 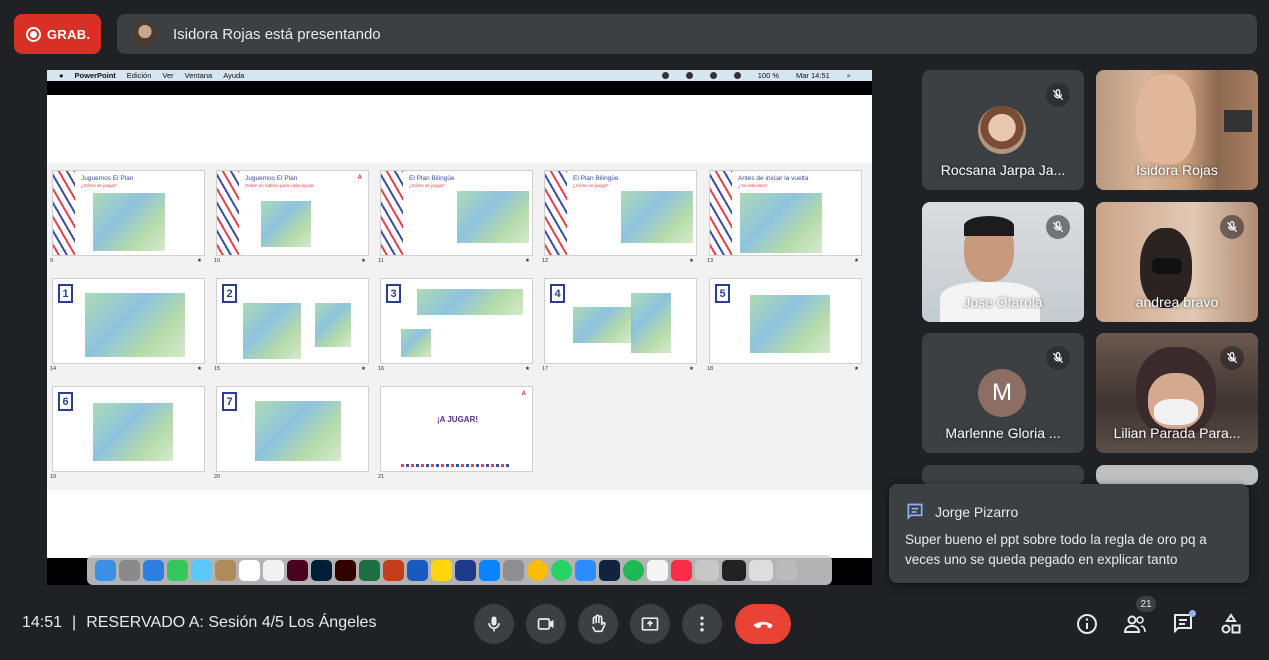 I want to click on facetime-icon, so click(x=177, y=570).